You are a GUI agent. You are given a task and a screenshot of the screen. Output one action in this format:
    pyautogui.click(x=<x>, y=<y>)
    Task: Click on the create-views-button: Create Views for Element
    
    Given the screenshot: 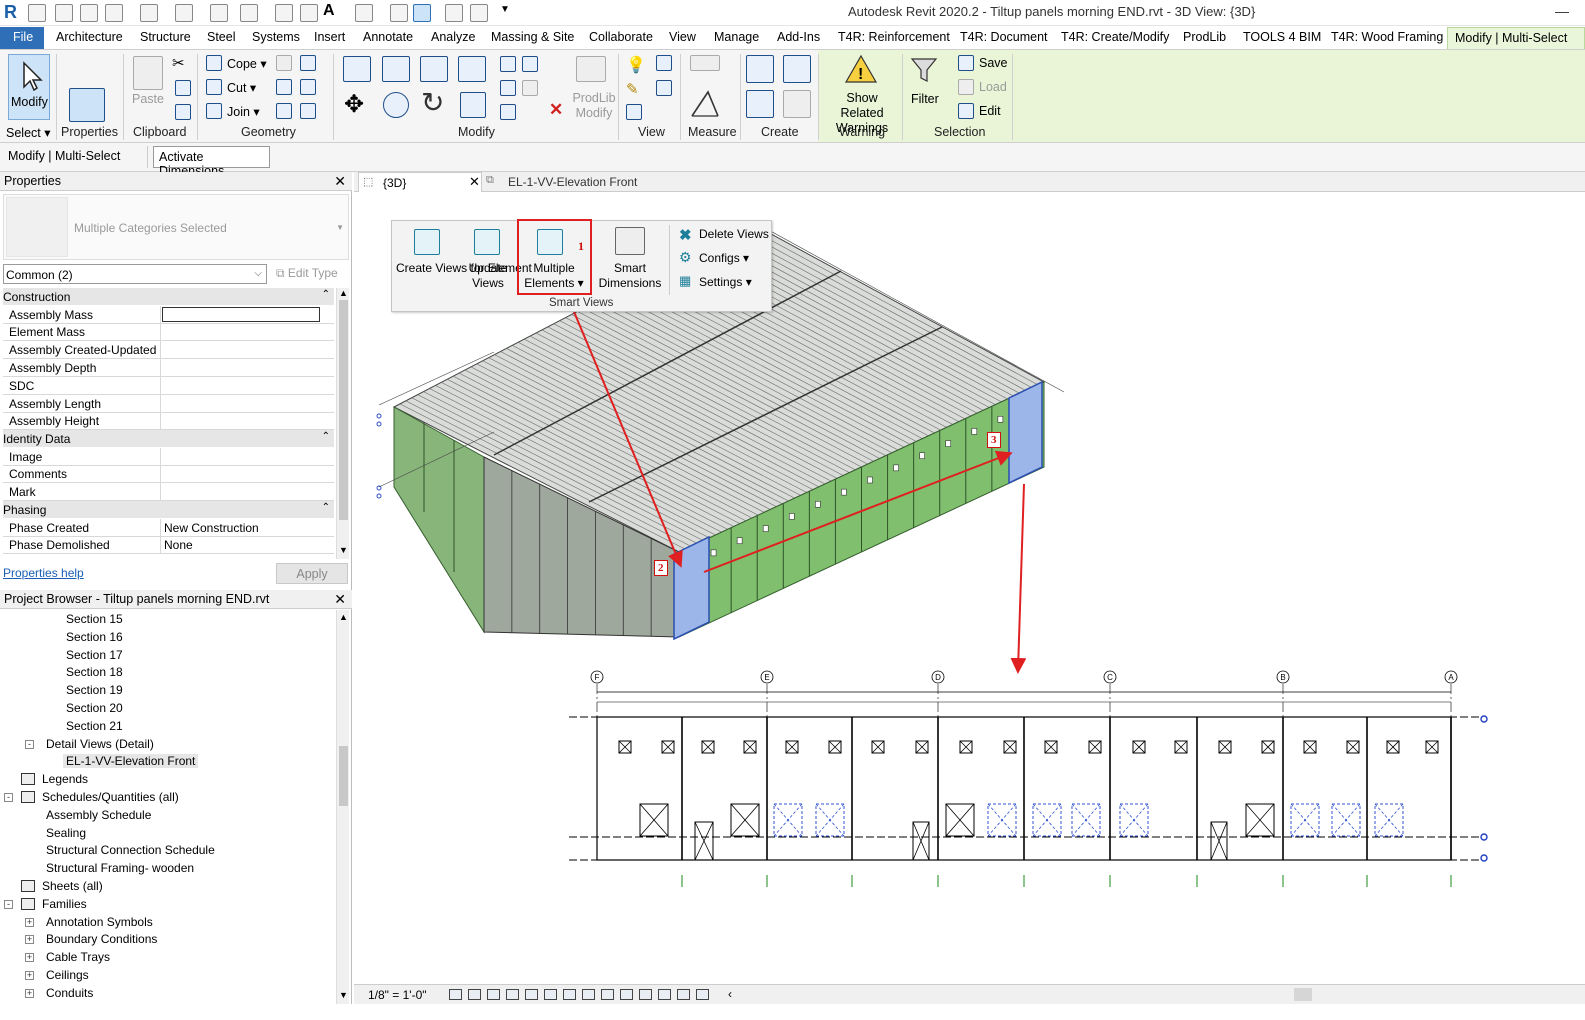 What is the action you would take?
    pyautogui.click(x=464, y=268)
    